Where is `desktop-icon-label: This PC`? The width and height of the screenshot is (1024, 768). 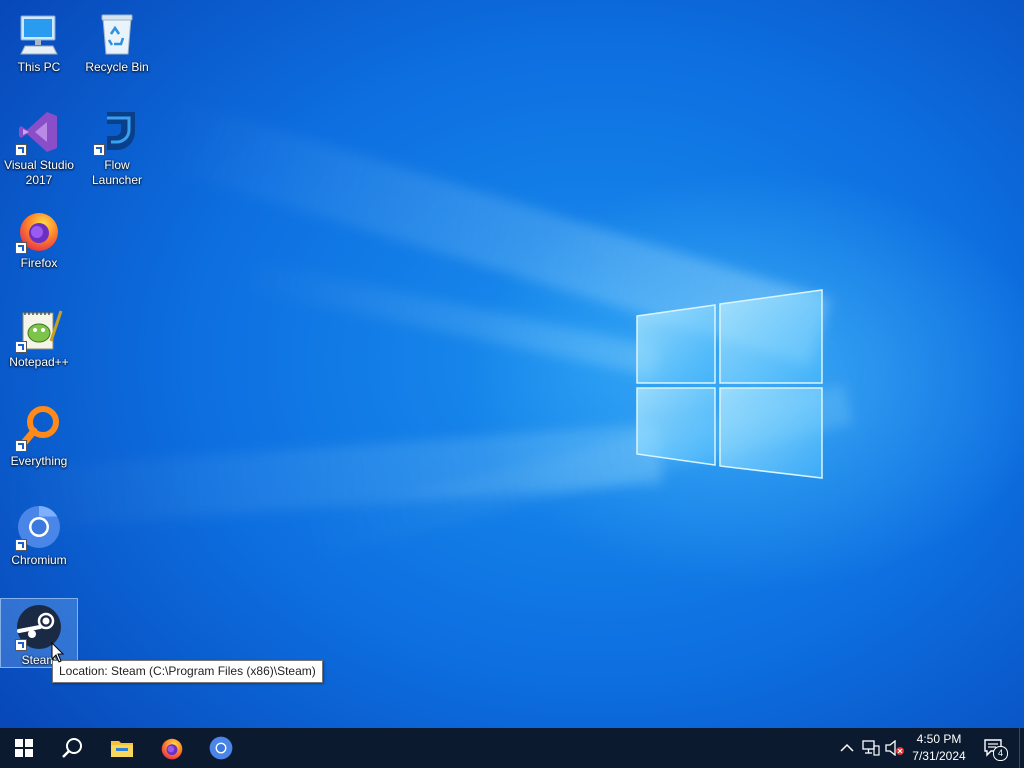 desktop-icon-label: This PC is located at coordinates (39, 67).